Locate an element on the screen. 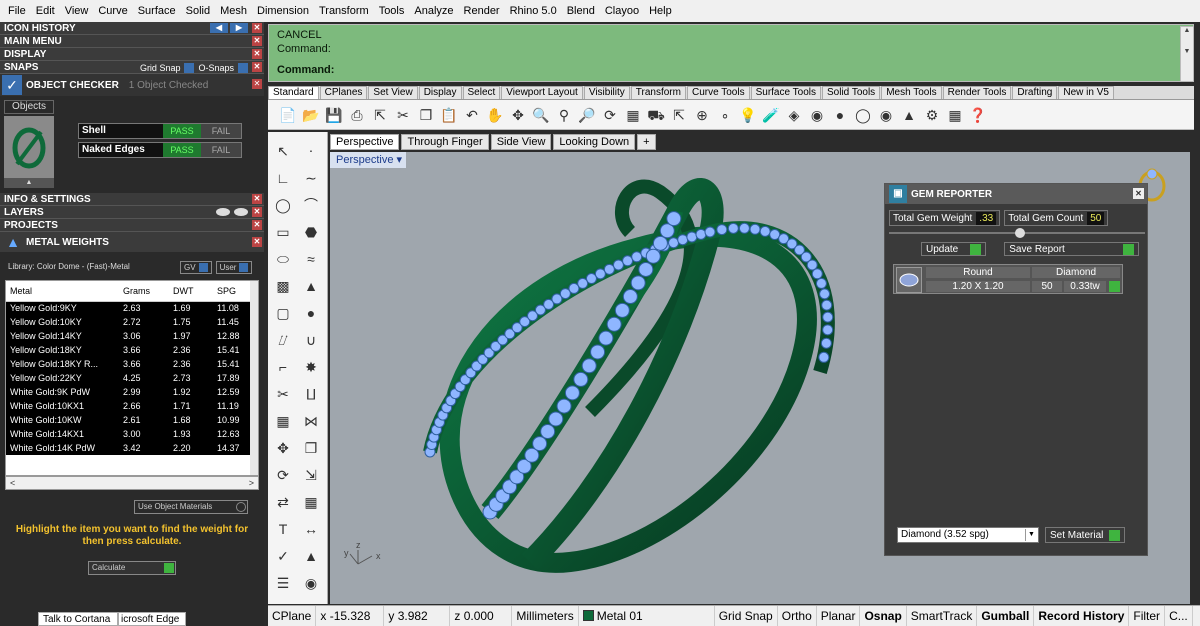 This screenshot has height=626, width=1200. main-menu-header: MAIN MENU ✕ is located at coordinates (132, 41).